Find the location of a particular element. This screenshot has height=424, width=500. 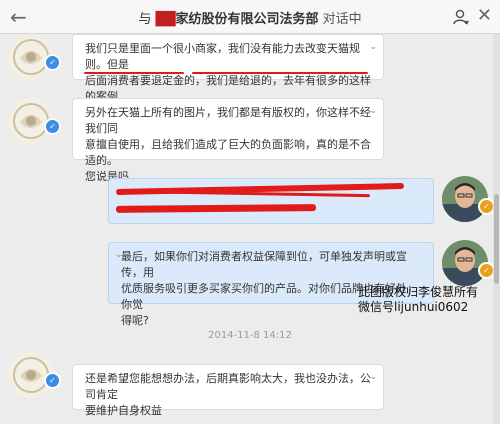

message-bubble: 还是希望您能想想办法，后期真影响太大，我也没办法，公司肯定 要维护自身权益 ⌄ is located at coordinates (228, 390).